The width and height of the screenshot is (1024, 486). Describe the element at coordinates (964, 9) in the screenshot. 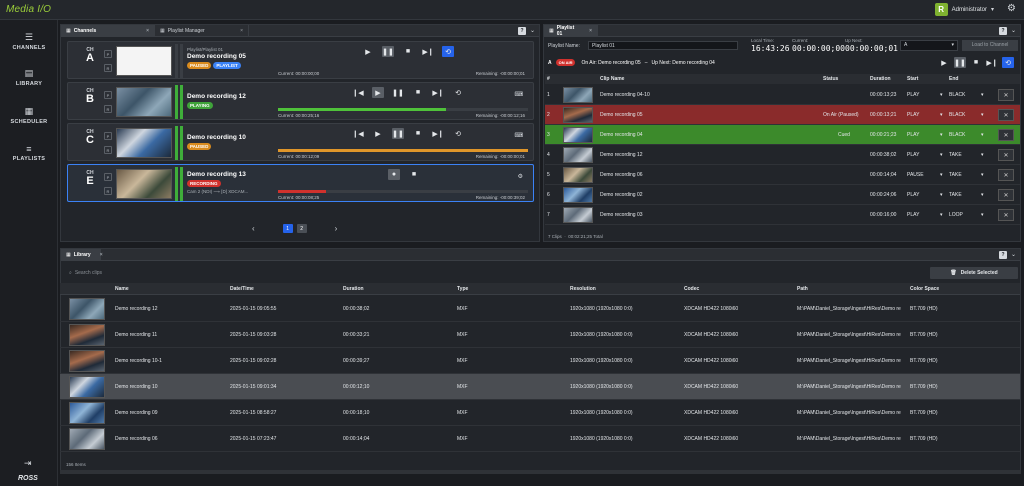

I see `user-menu: R Administrator ▾` at that location.